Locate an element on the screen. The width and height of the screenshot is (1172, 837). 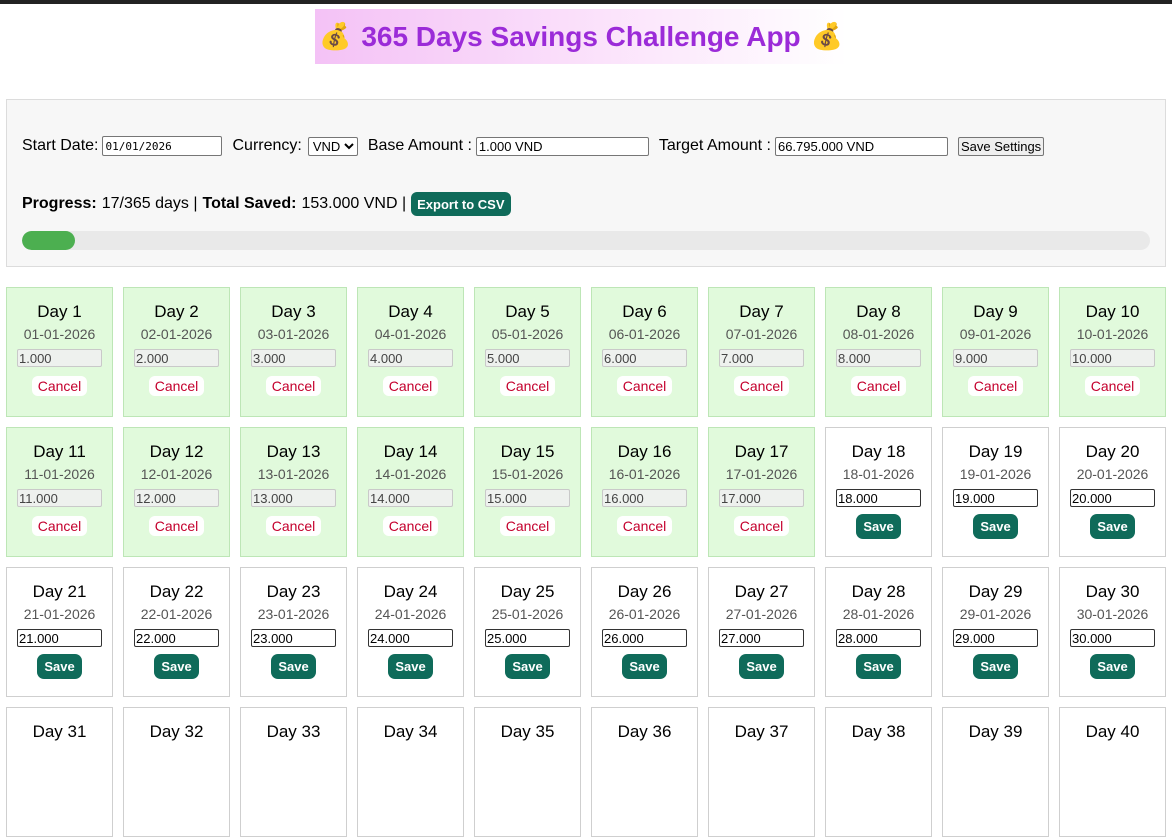
day-date: 27-01-2026 is located at coordinates (761, 614).